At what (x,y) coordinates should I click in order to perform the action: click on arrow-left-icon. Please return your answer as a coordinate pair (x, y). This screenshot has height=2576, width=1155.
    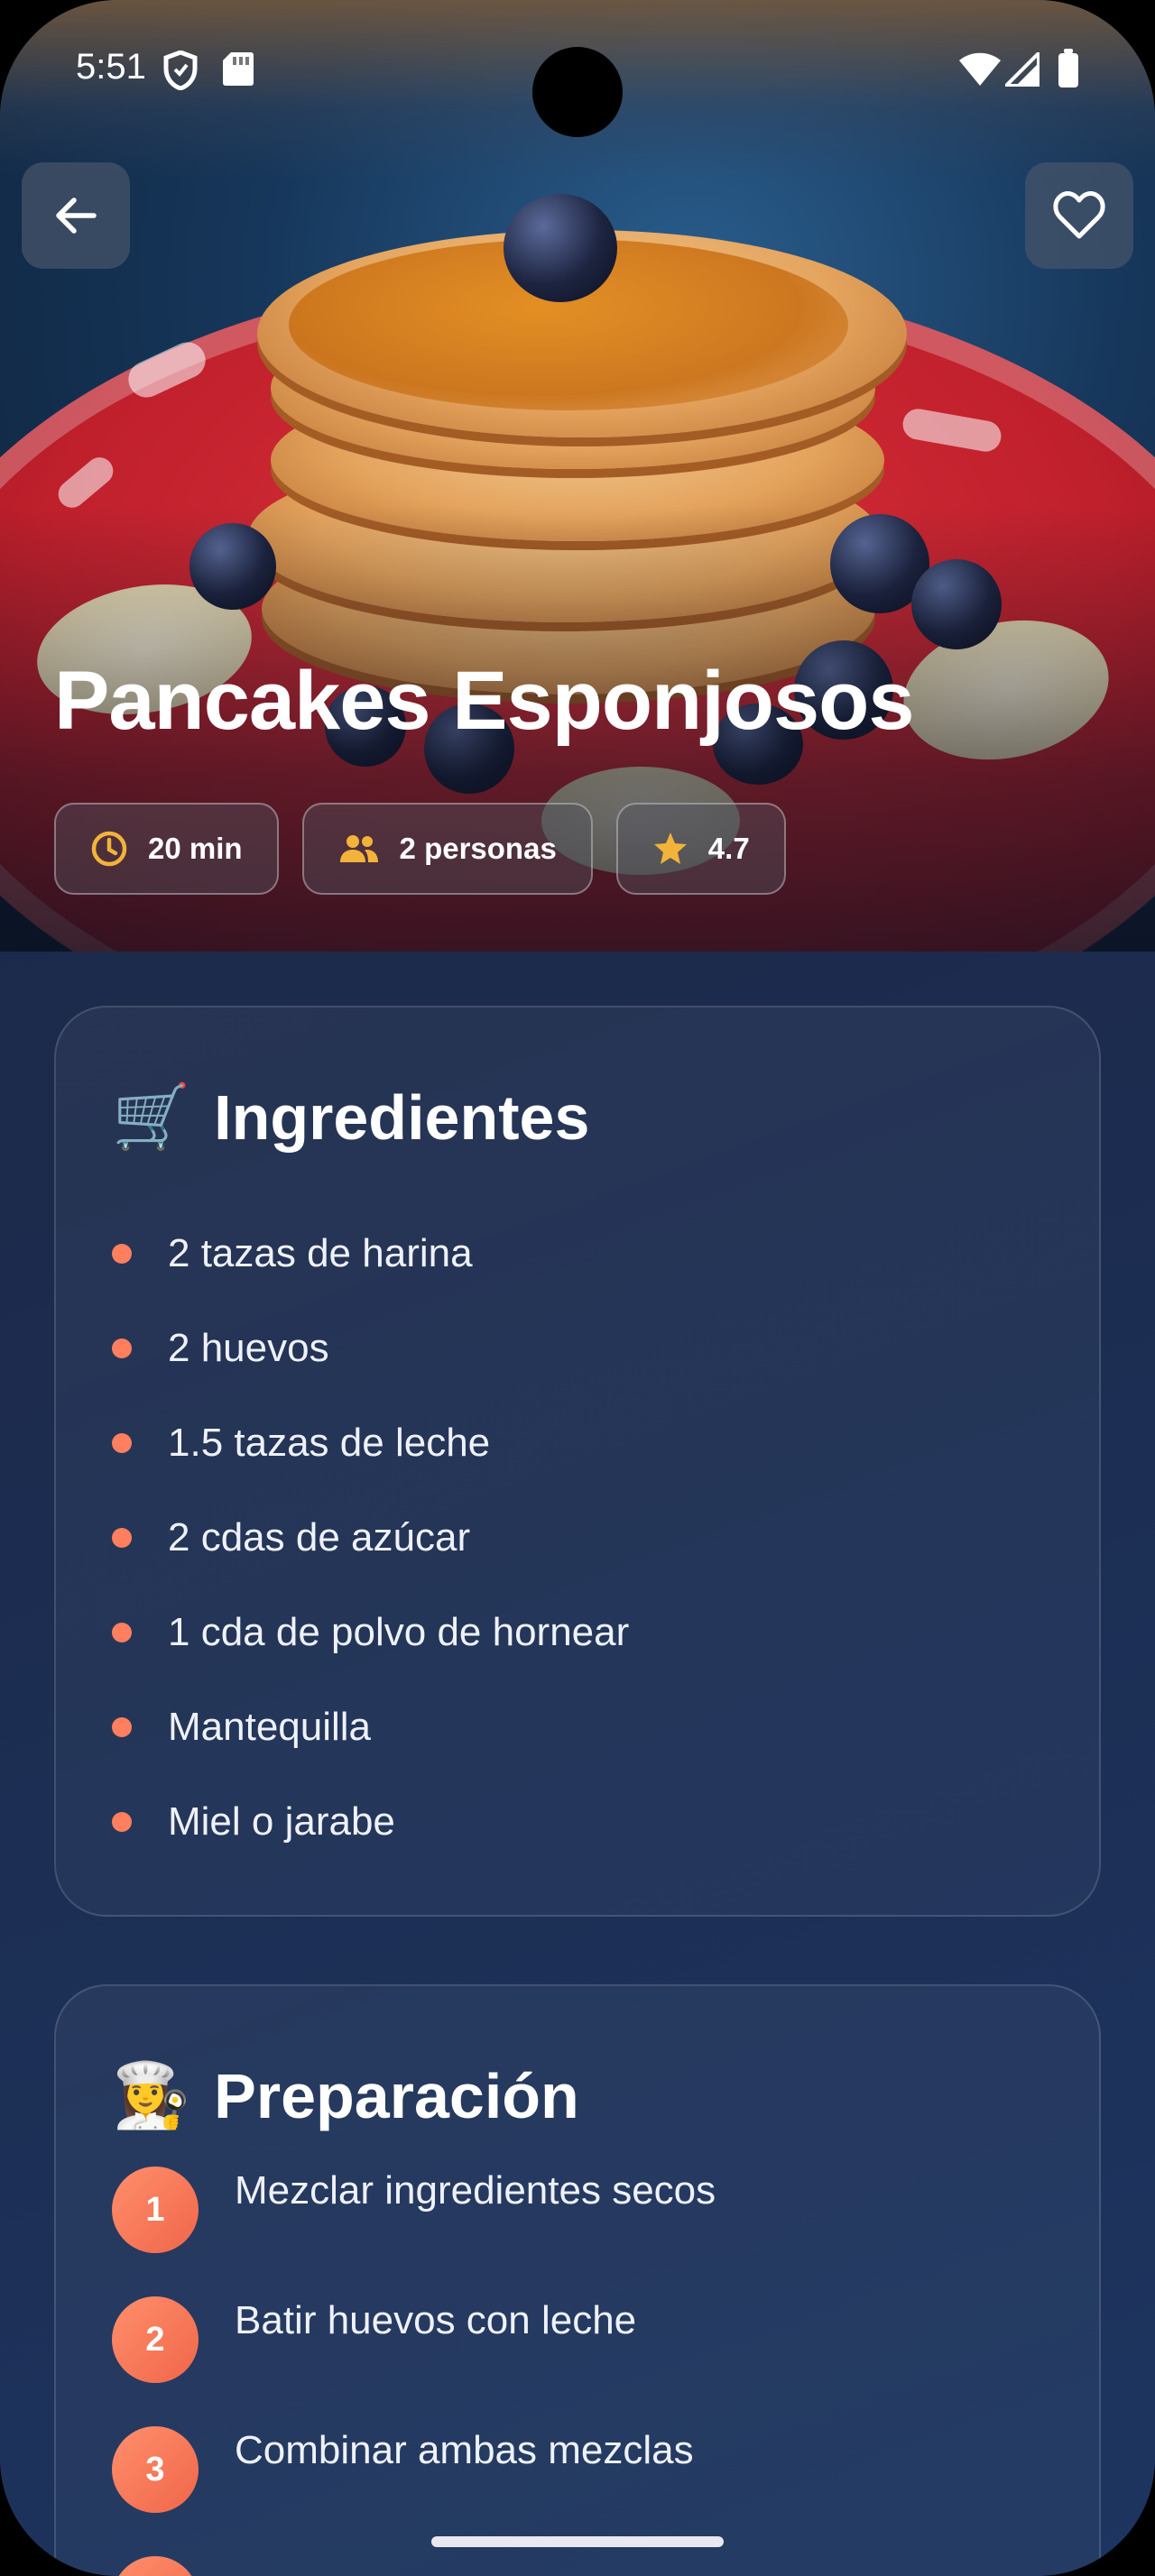
    Looking at the image, I should click on (76, 216).